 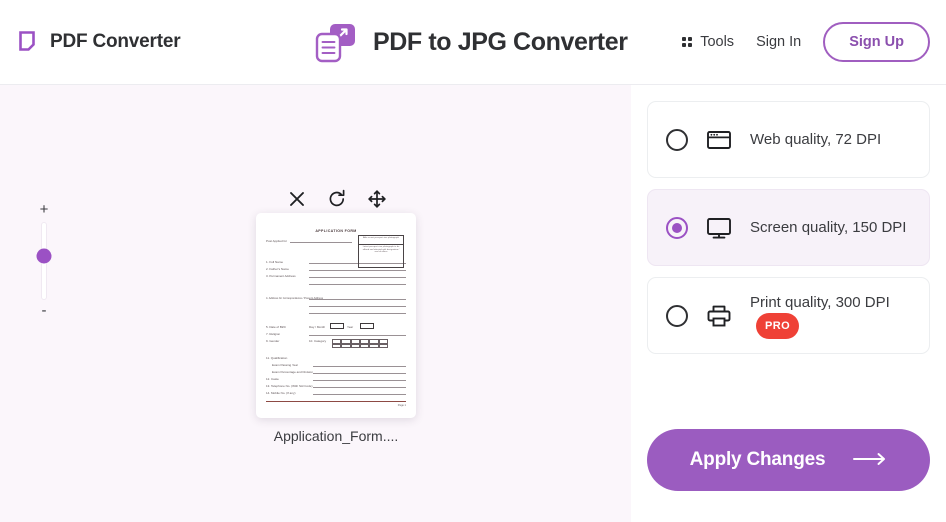 What do you see at coordinates (285, 365) in the screenshot?
I see `preview-field-label: Exam Passing Year` at bounding box center [285, 365].